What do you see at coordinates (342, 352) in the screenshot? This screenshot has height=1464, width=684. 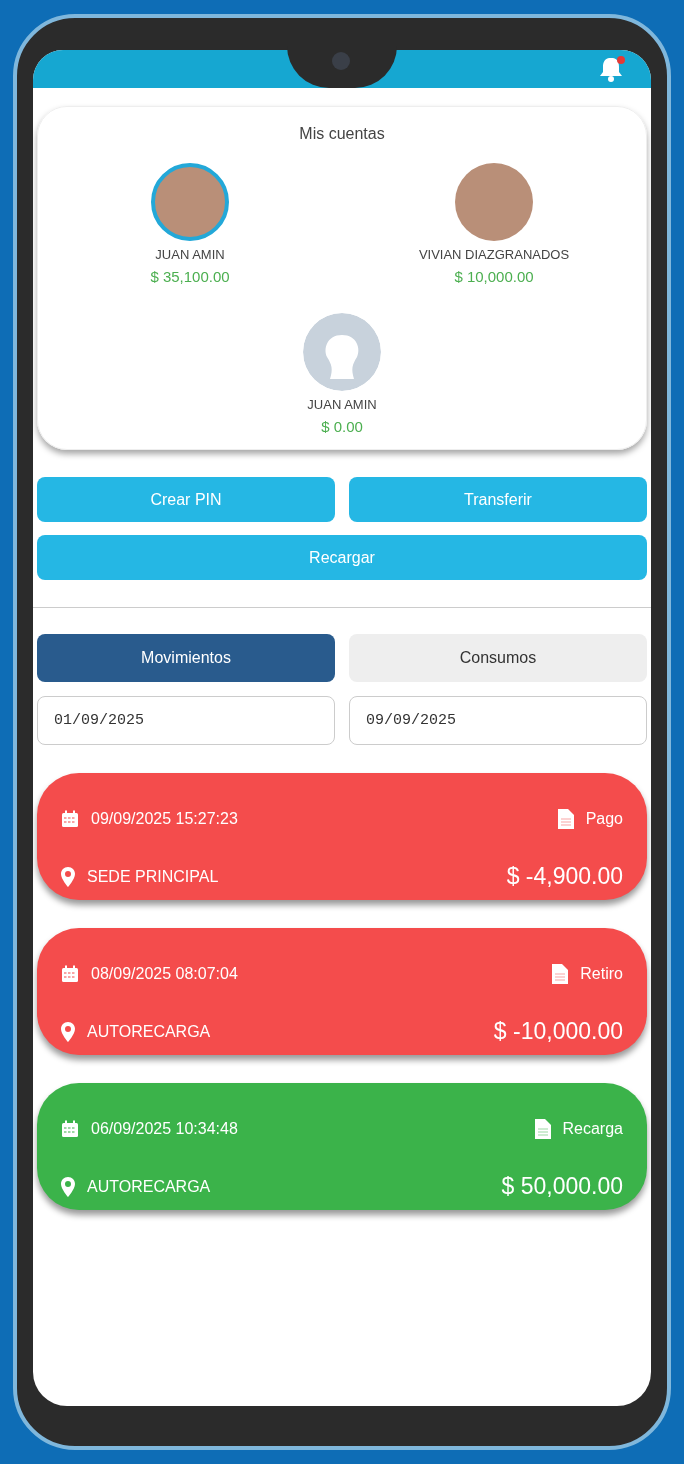 I see `avatar-silhouette-icon` at bounding box center [342, 352].